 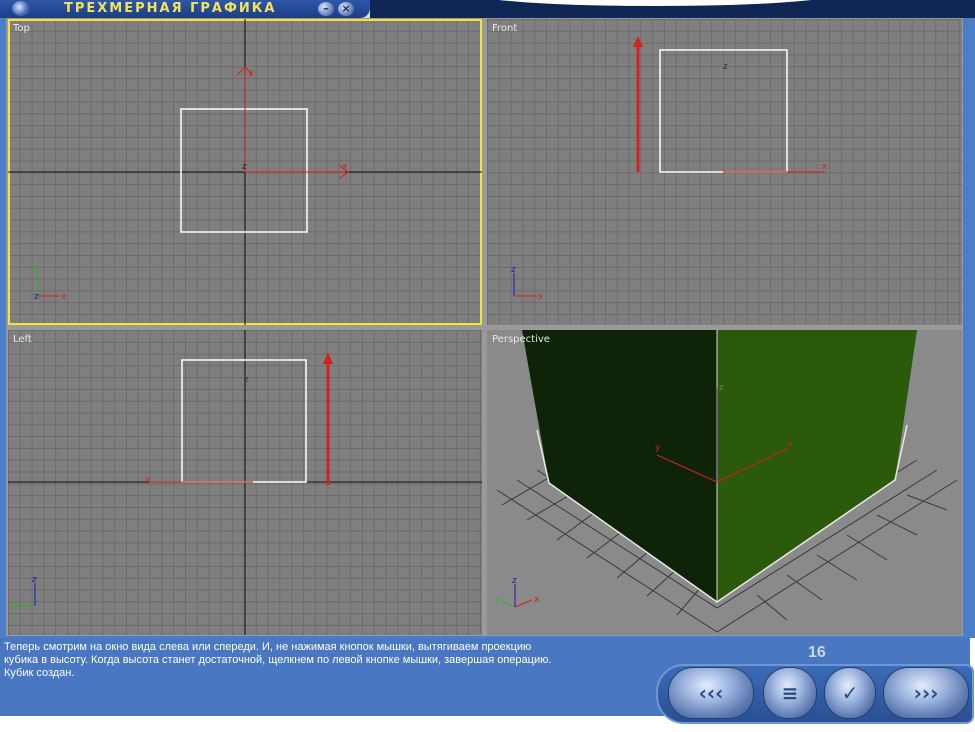 I want to click on close-button: ×, so click(x=346, y=9).